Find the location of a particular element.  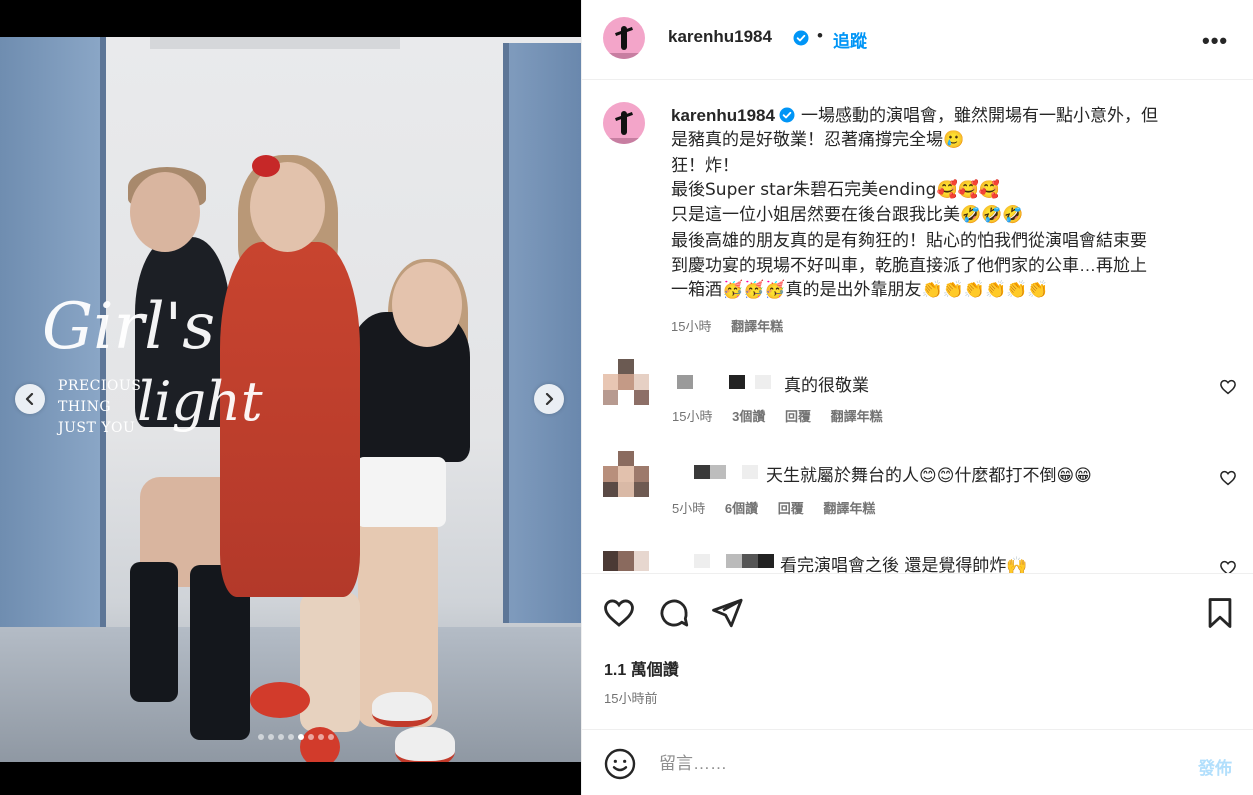

caption-line: 只是這一位小姐居然要在後台跟我比美🤣🤣🤣 is located at coordinates (847, 215).